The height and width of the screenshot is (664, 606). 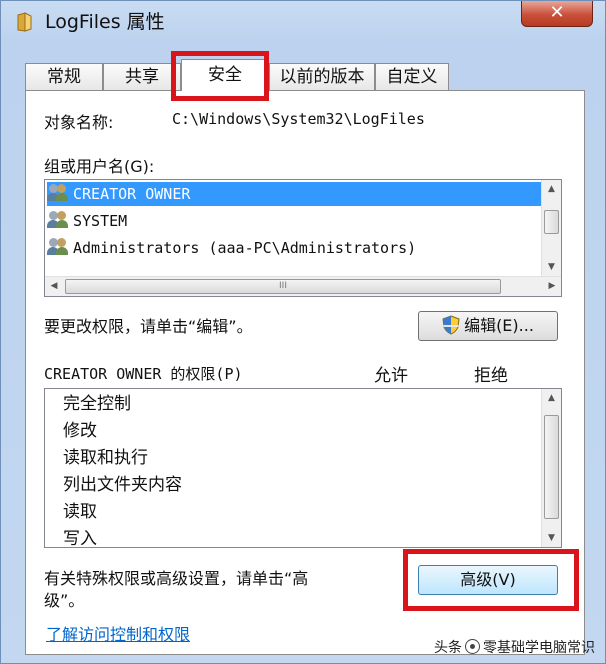 I want to click on tab-strip: 常规 共享 安全 以前的版本 自定义, so click(x=305, y=75).